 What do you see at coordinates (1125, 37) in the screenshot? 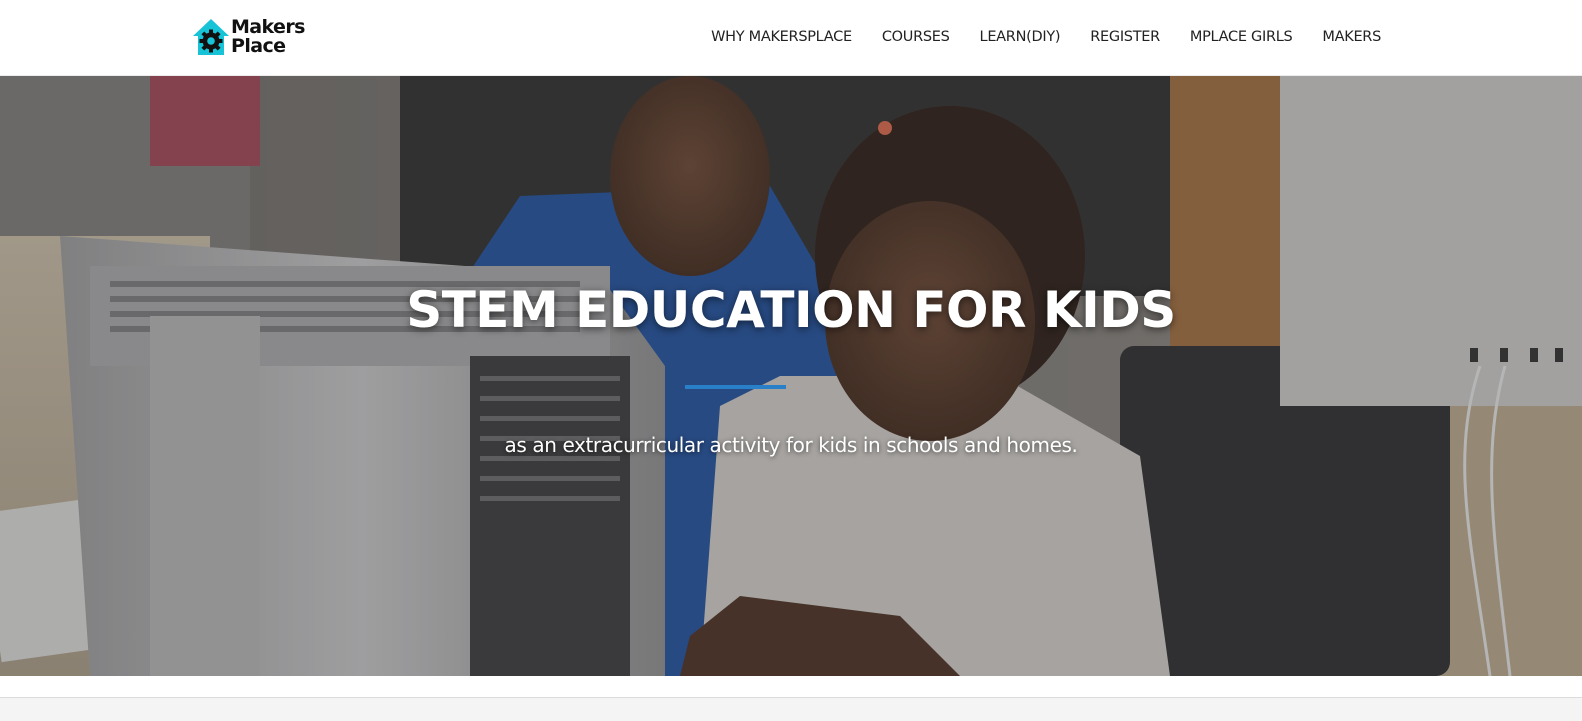
I see `nav-link-register: REGISTER` at bounding box center [1125, 37].